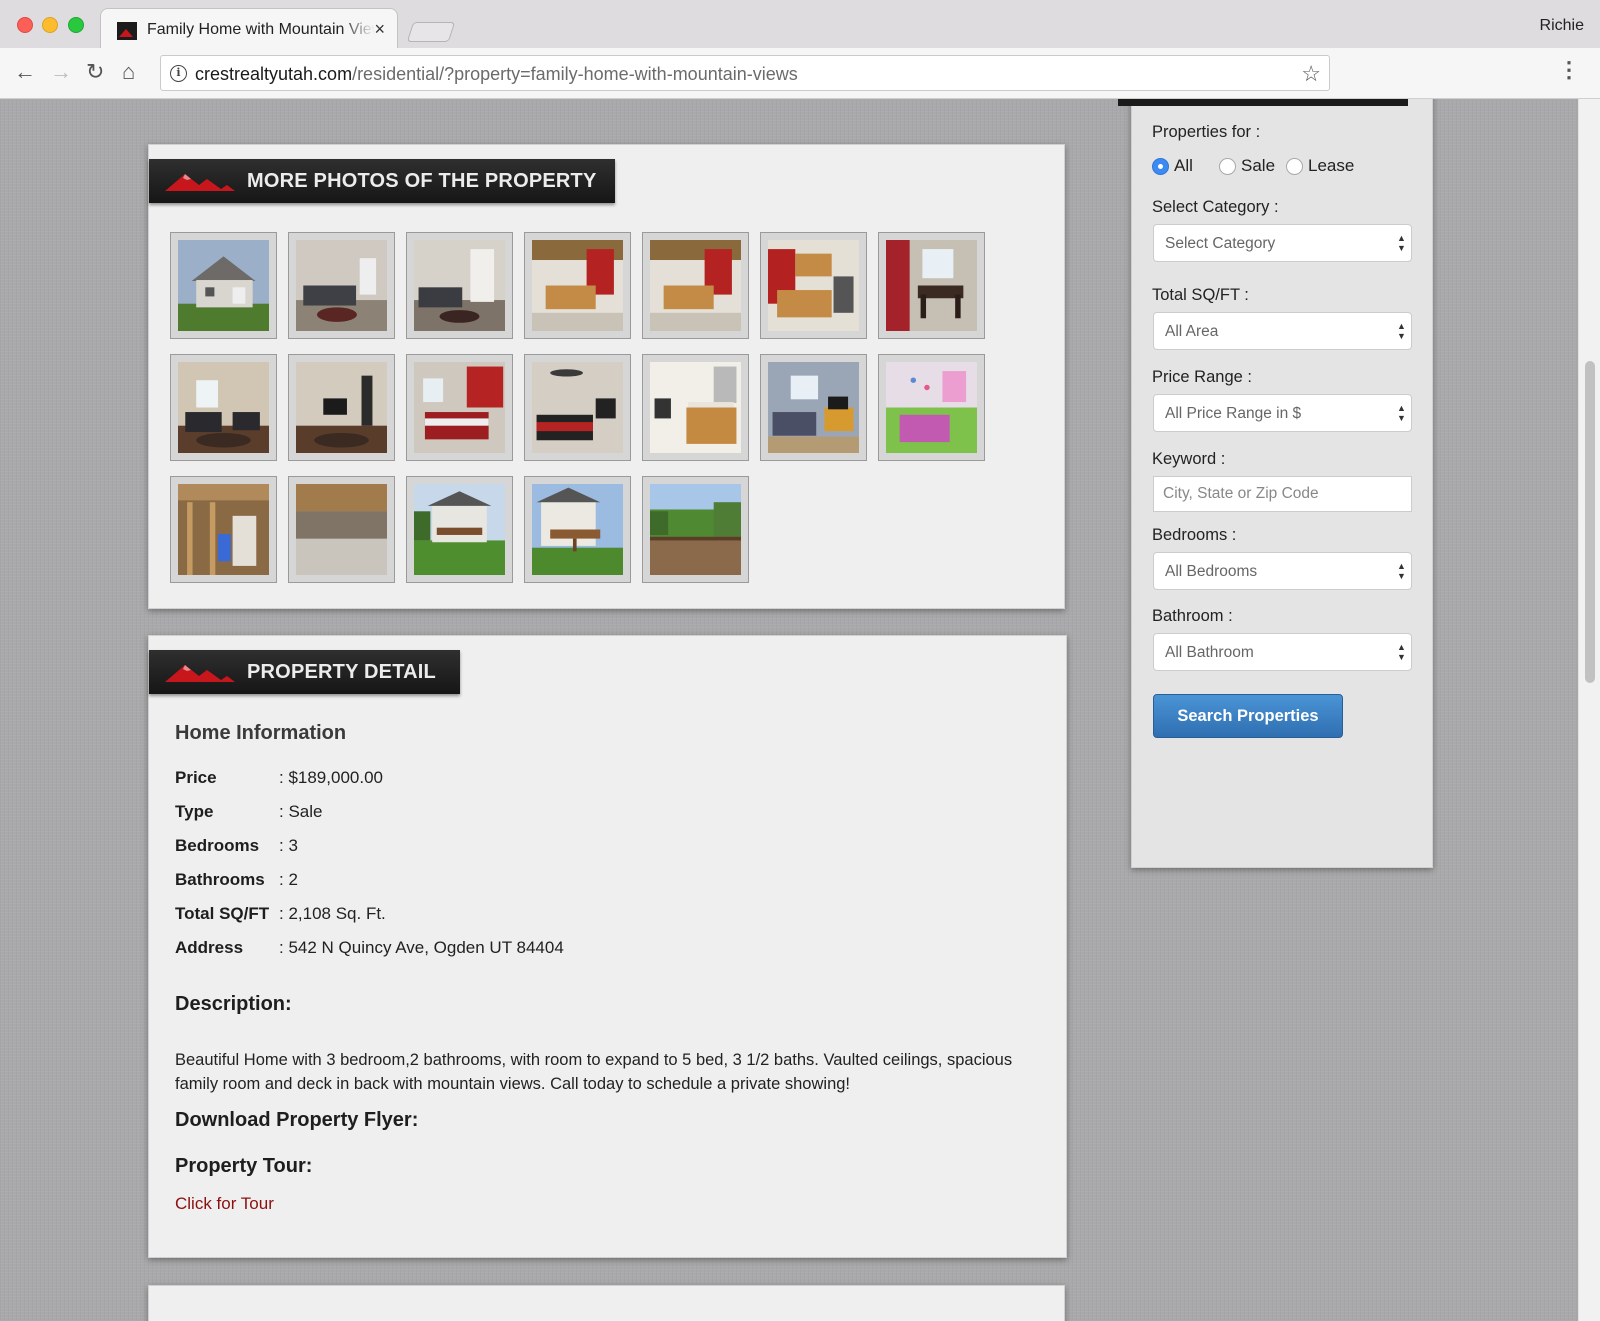  I want to click on sidebar-header-bar, so click(1263, 102).